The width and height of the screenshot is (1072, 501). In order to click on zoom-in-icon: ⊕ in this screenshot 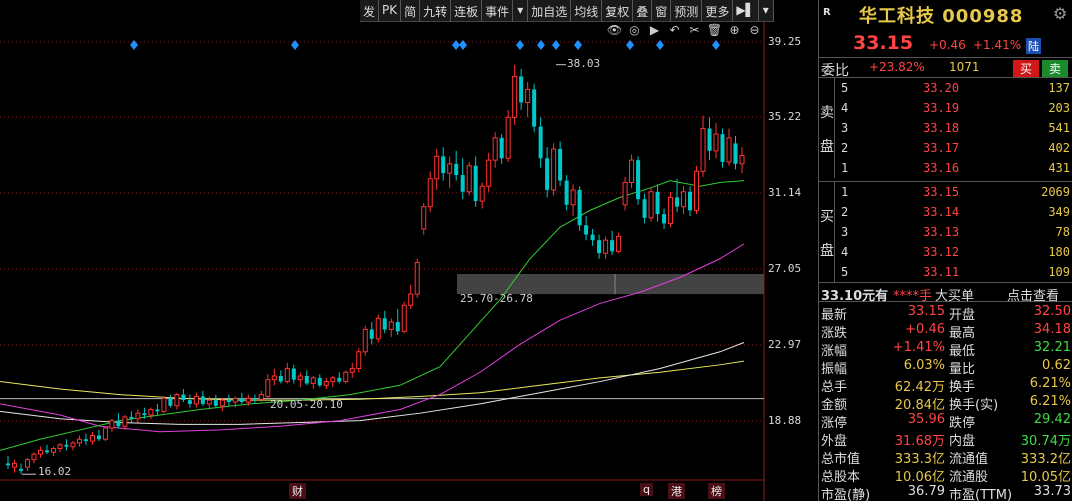, I will do `click(734, 30)`.